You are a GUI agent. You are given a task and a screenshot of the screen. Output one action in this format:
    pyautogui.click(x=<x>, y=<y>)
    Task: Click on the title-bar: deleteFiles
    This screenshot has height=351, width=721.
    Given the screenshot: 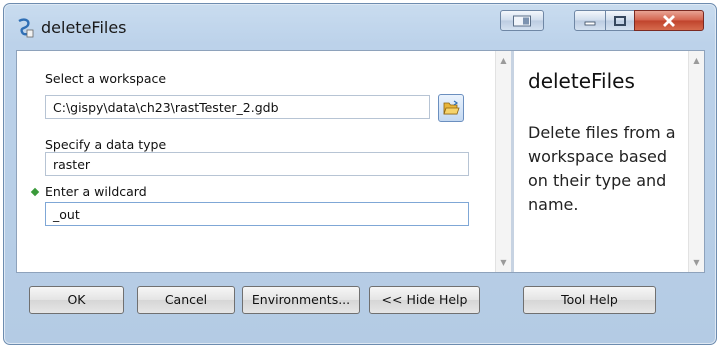 What is the action you would take?
    pyautogui.click(x=360, y=26)
    